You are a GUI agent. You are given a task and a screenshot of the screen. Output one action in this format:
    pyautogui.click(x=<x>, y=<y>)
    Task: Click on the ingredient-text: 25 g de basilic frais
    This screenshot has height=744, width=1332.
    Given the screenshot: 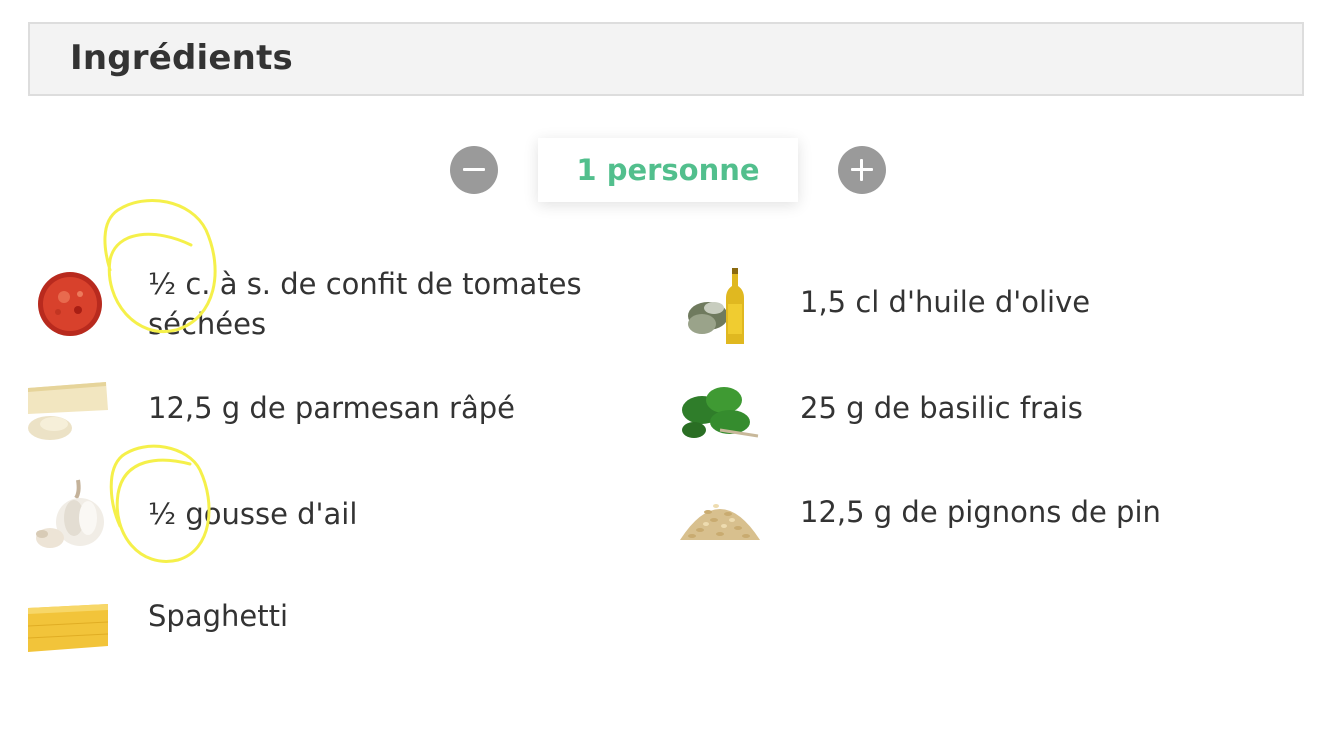 What is the action you would take?
    pyautogui.click(x=941, y=408)
    